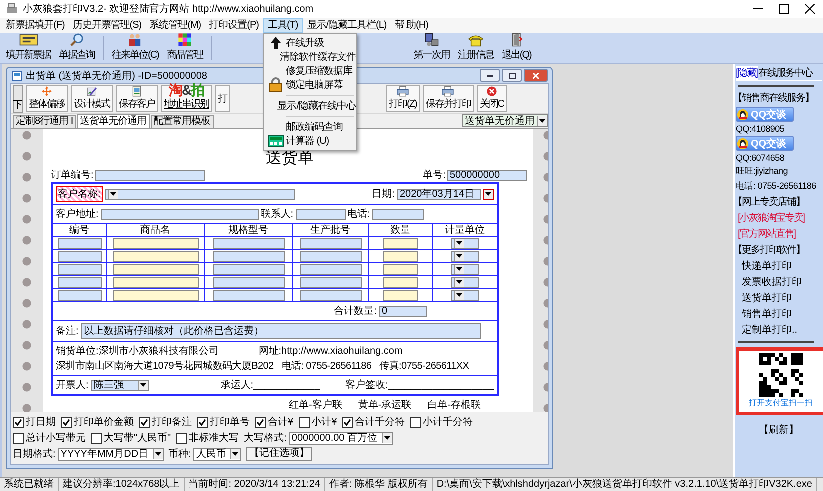 This screenshot has height=491, width=823. What do you see at coordinates (28, 48) in the screenshot?
I see `toolbar-button: 填开新票据` at bounding box center [28, 48].